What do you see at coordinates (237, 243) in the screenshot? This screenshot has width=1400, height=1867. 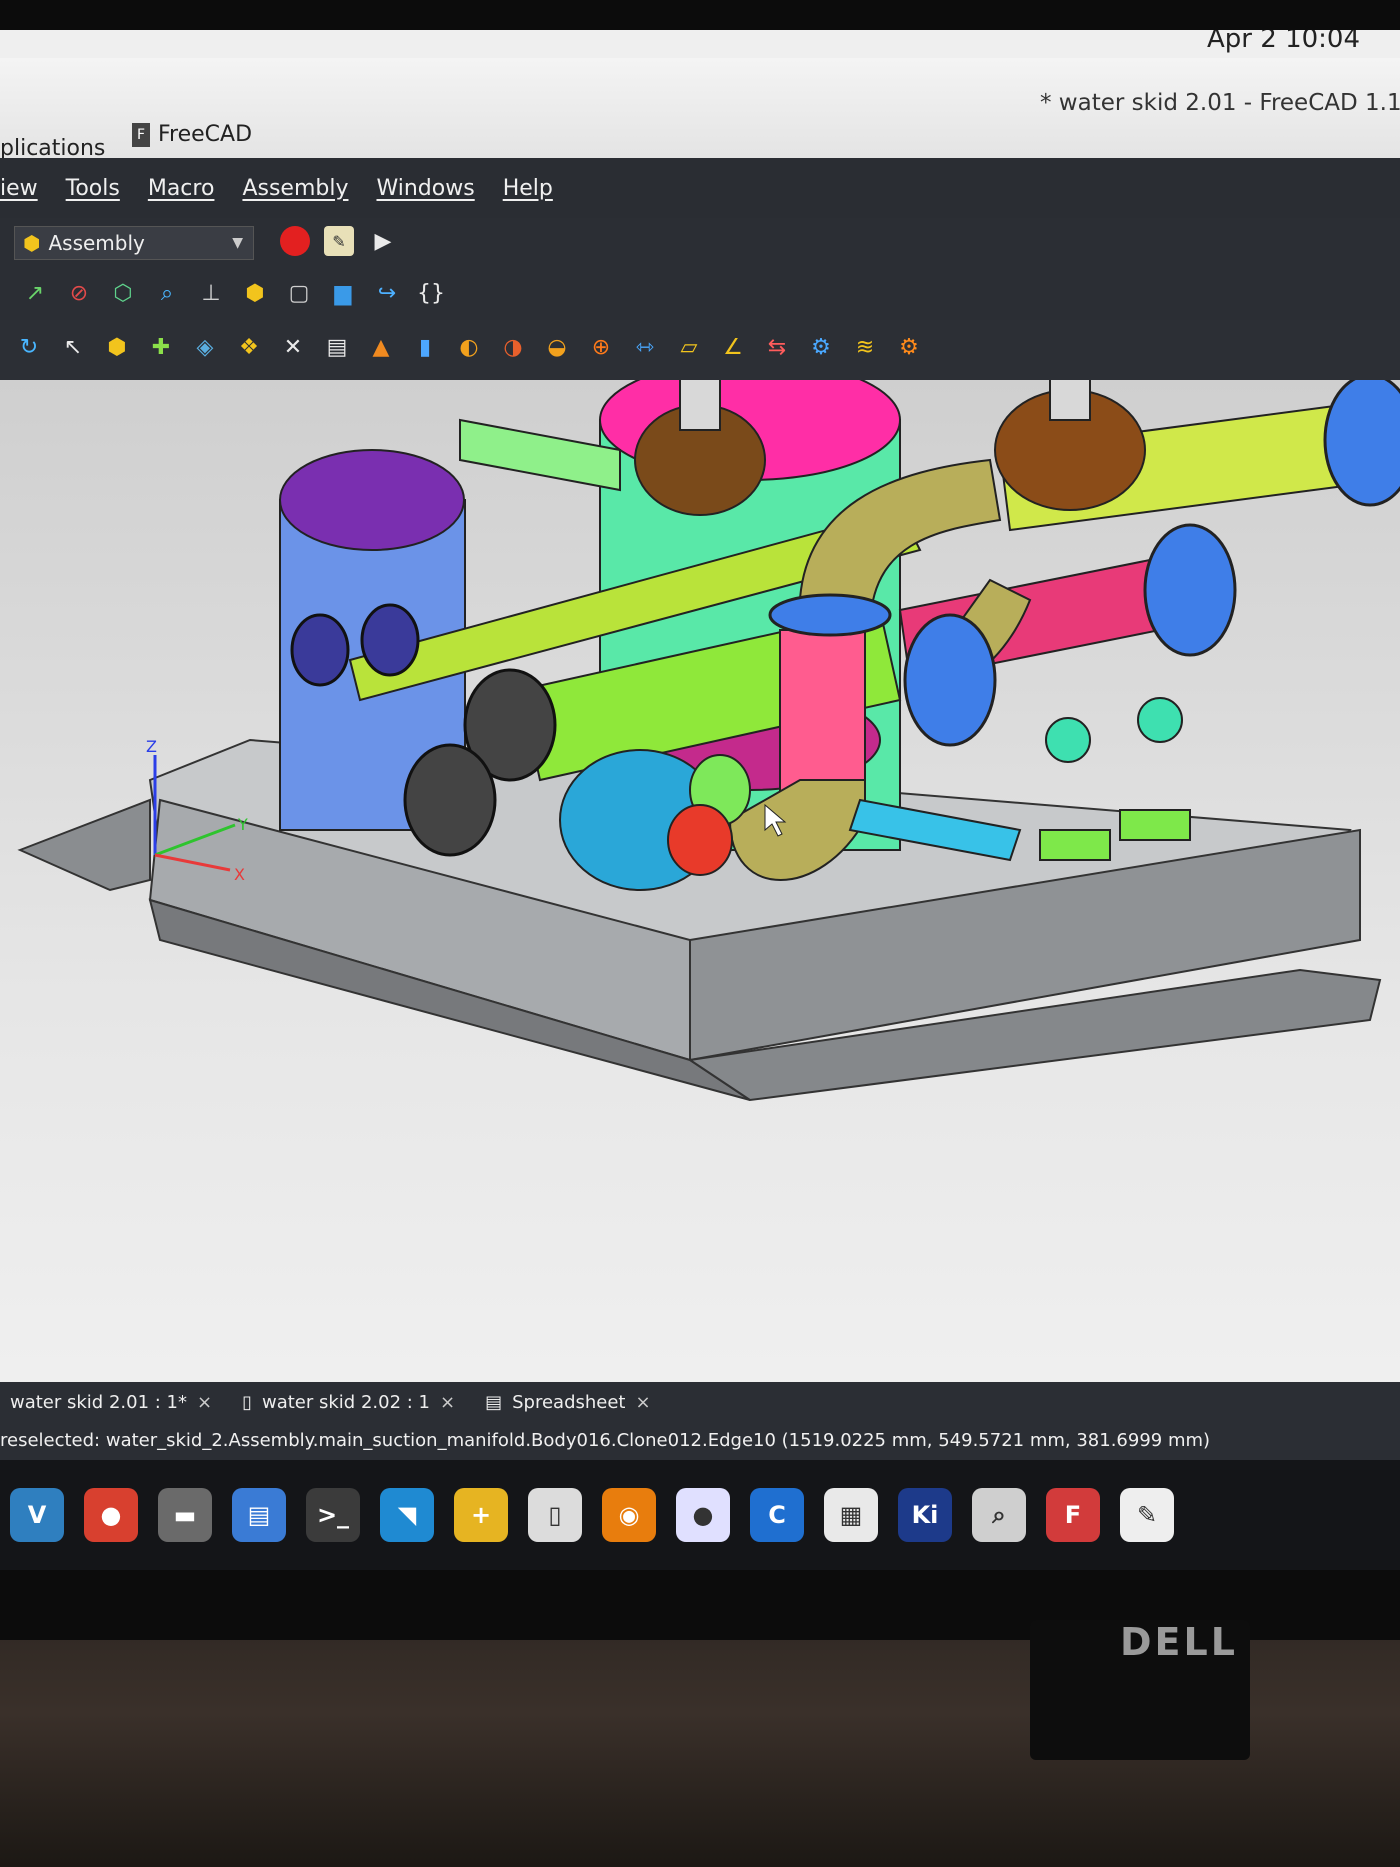 I see `chevron-down-icon: ▼` at bounding box center [237, 243].